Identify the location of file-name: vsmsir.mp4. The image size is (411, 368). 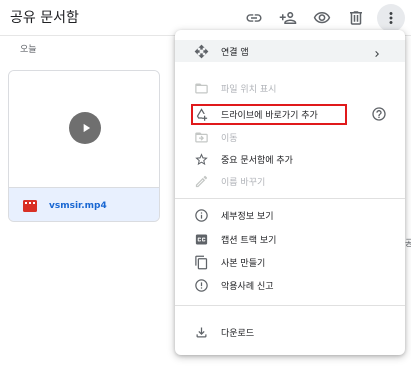
(78, 205).